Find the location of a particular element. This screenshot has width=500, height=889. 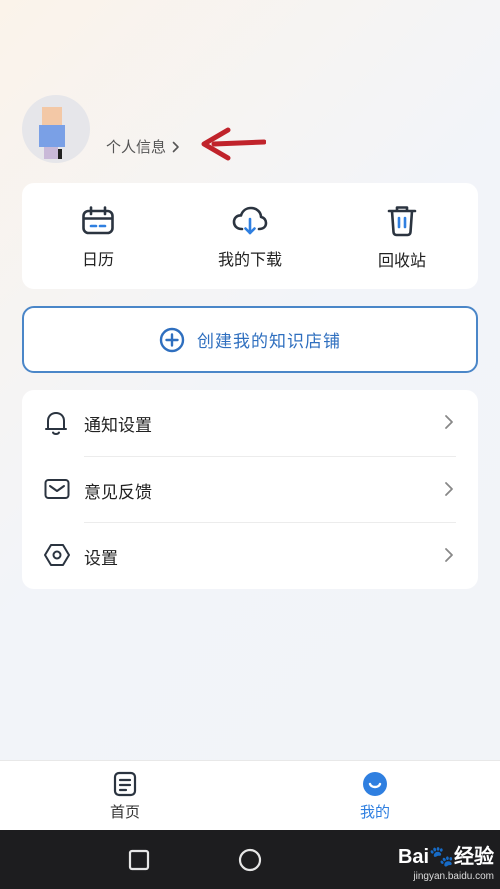

tab-mine: 我的 is located at coordinates (375, 796).